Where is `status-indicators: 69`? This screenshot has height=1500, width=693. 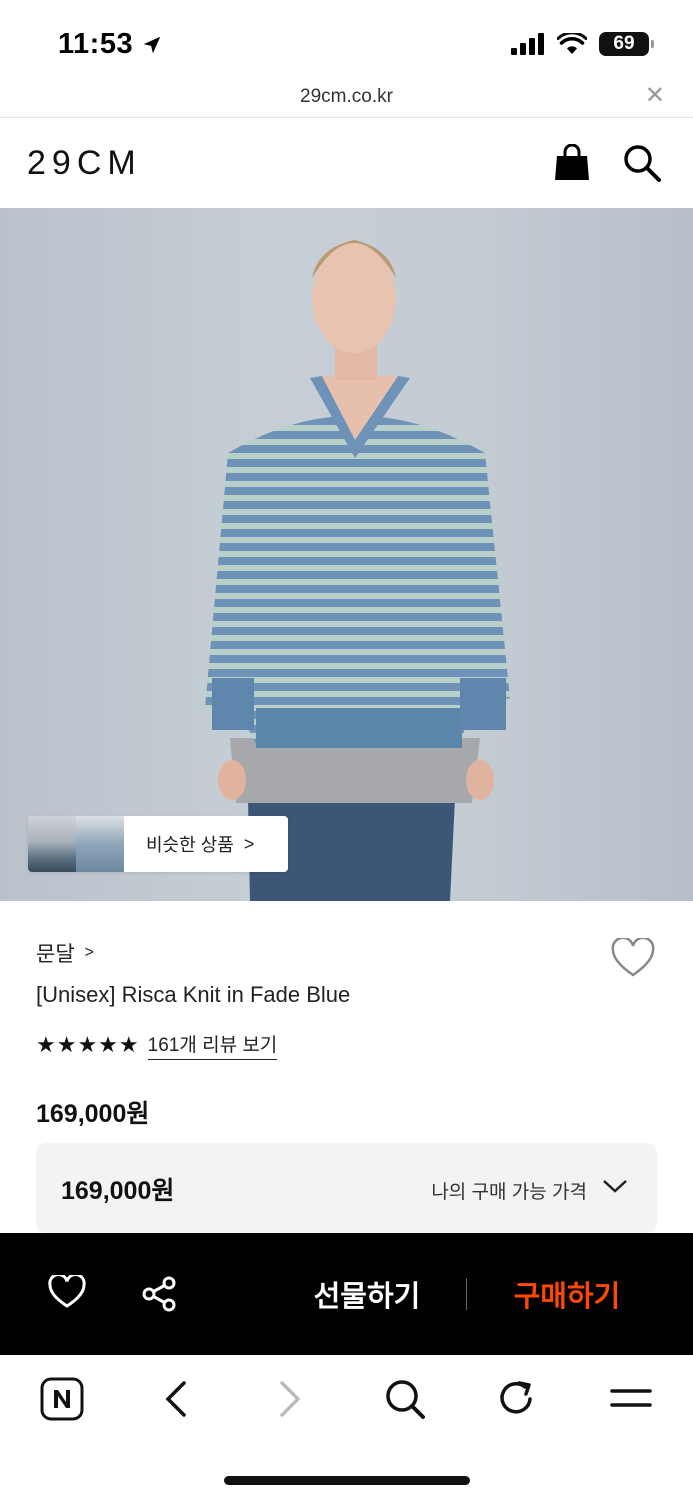
status-indicators: 69 is located at coordinates (582, 44).